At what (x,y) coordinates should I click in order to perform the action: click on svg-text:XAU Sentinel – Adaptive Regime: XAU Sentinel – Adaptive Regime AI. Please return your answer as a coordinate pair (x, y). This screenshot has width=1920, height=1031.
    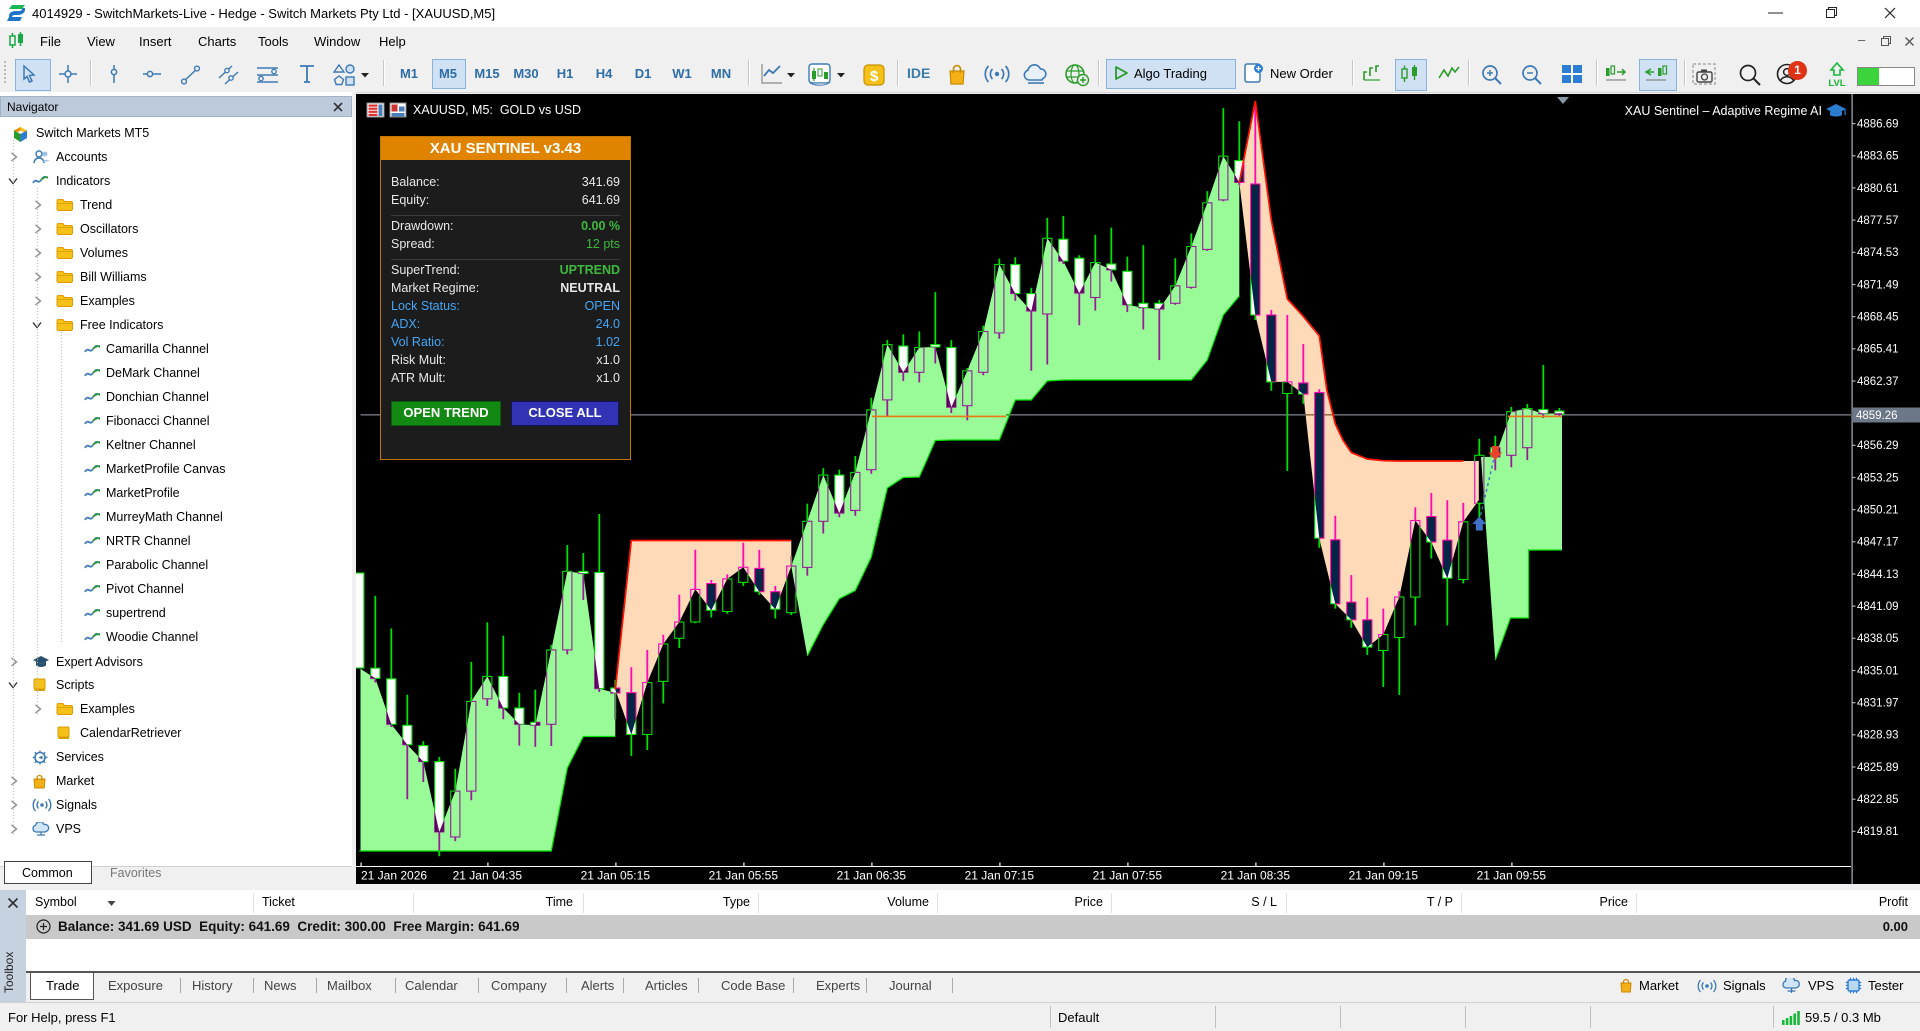
    Looking at the image, I should click on (1723, 111).